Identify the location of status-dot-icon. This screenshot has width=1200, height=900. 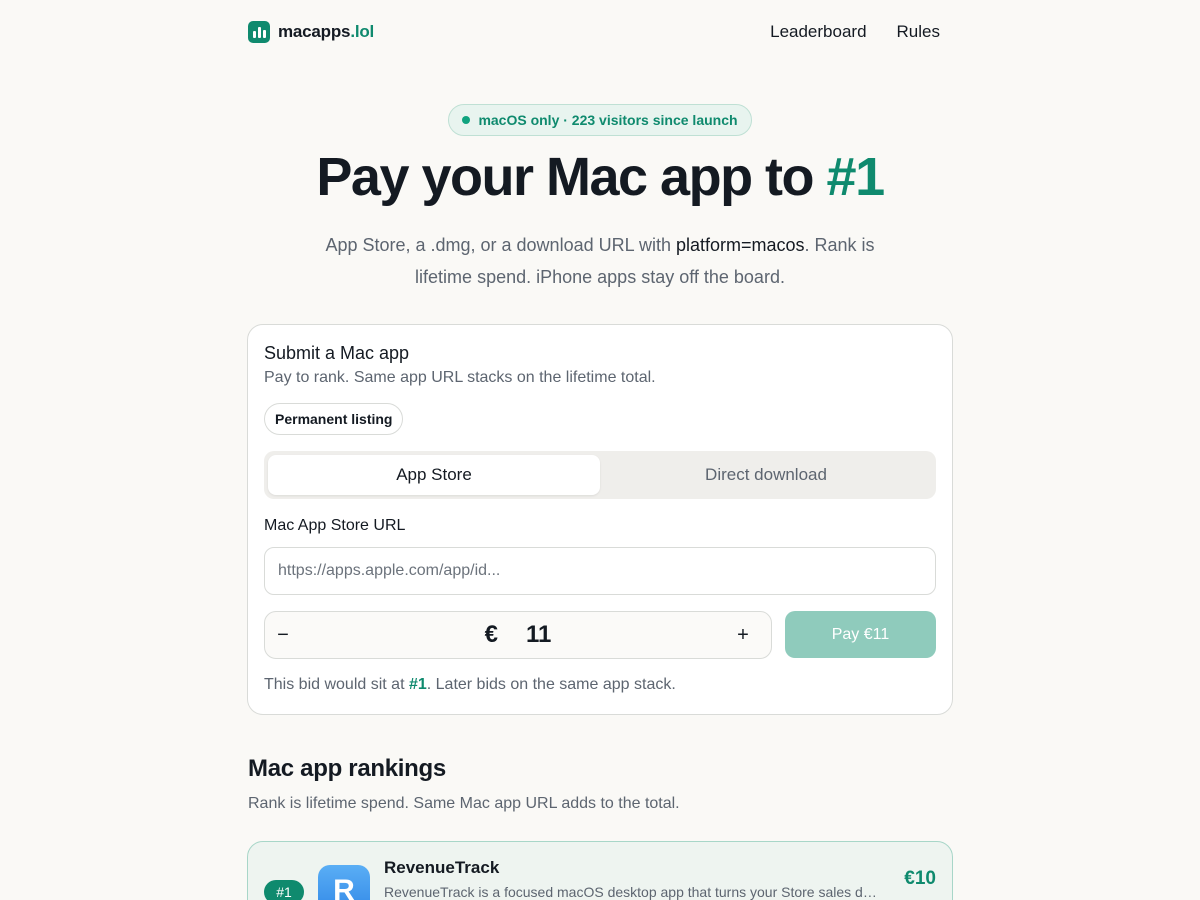
(466, 120).